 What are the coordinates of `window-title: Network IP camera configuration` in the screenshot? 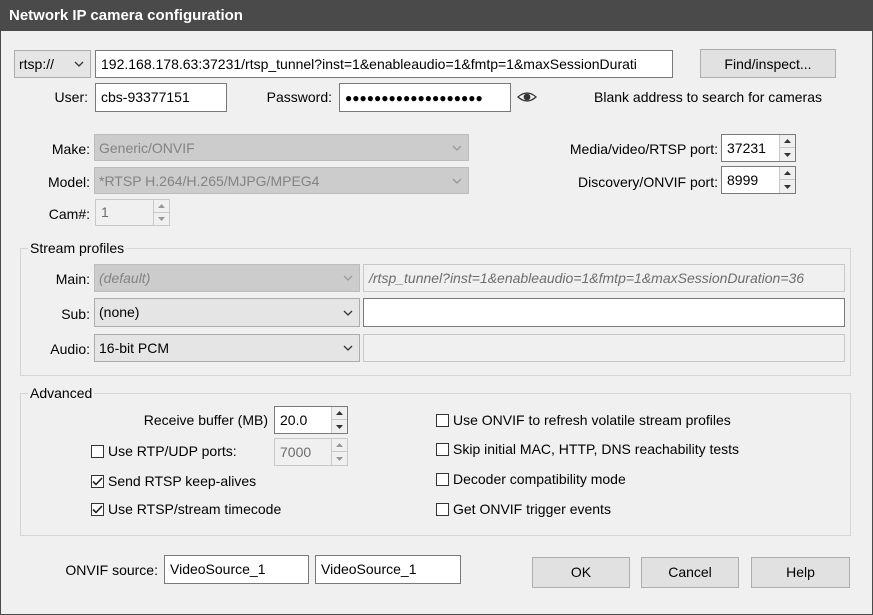 It's located at (126, 15).